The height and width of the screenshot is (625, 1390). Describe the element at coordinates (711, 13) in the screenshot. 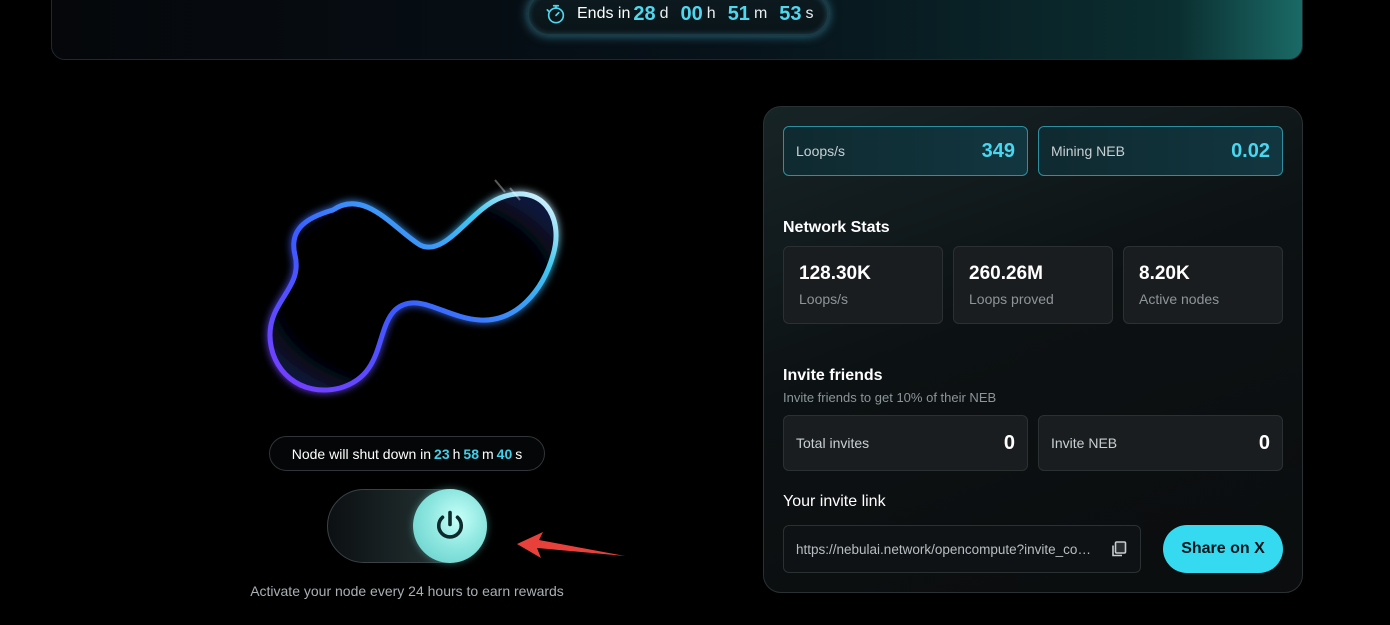

I see `countdown-hours-unit: h` at that location.